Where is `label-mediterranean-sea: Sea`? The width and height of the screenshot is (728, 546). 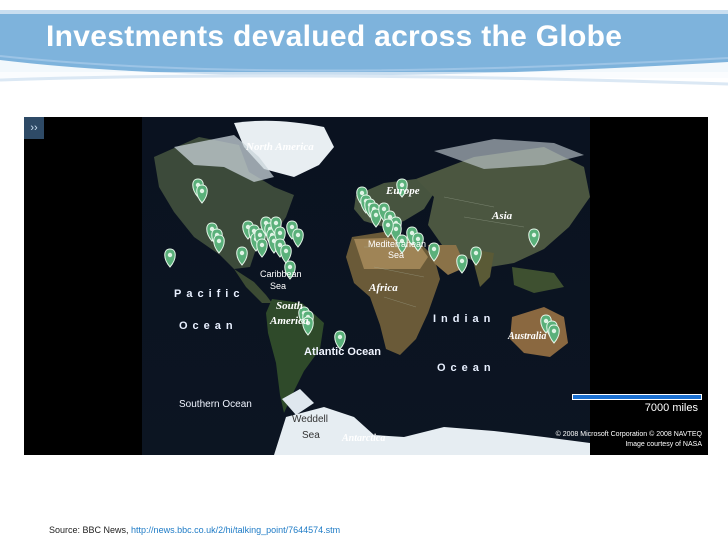
label-mediterranean-sea: Sea is located at coordinates (396, 255).